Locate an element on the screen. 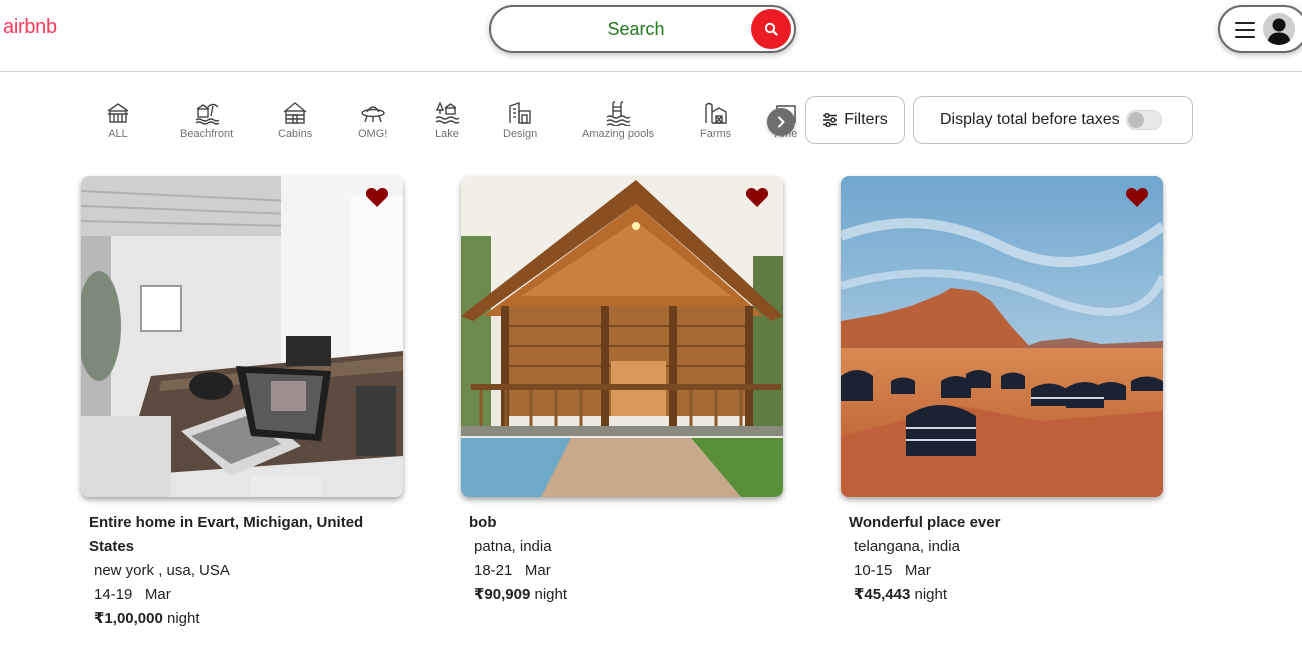  search-bar is located at coordinates (642, 29).